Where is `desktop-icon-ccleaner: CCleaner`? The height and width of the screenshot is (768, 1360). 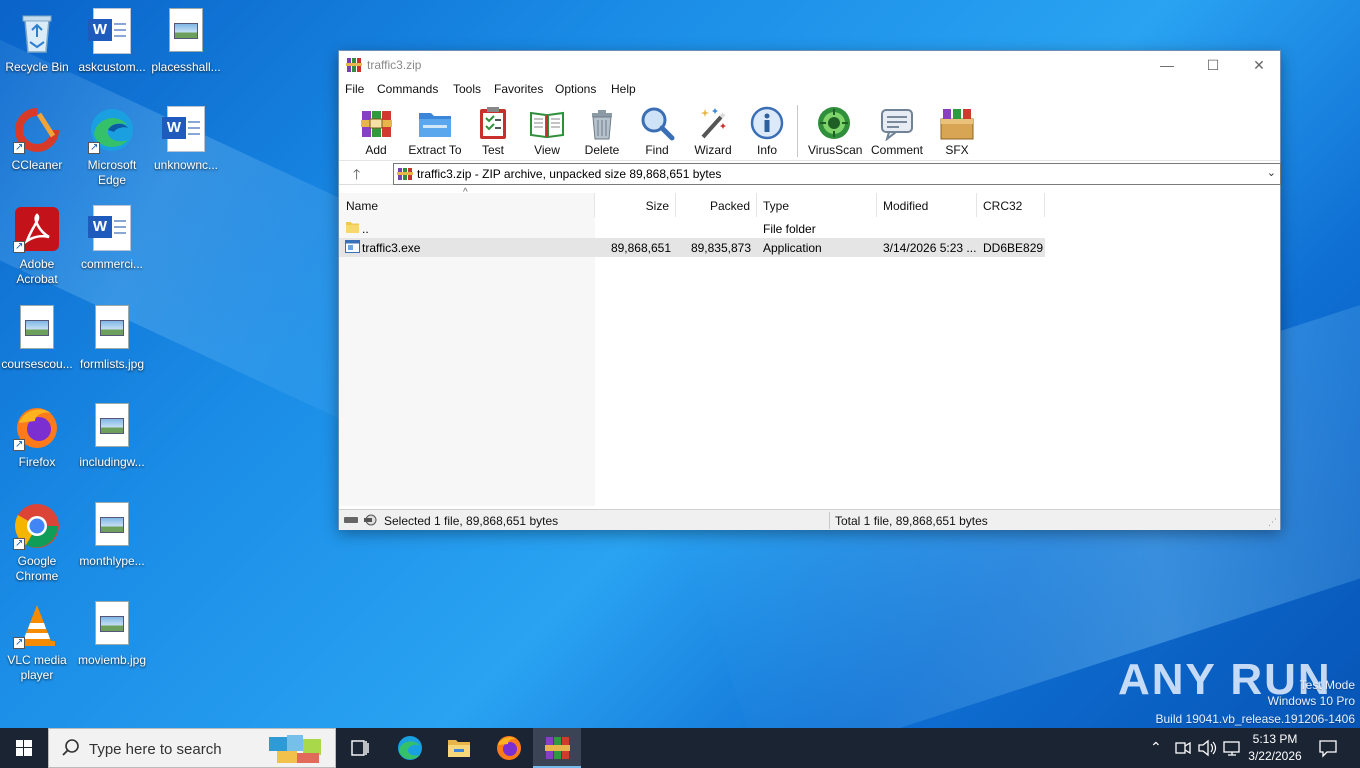 desktop-icon-ccleaner: CCleaner is located at coordinates (37, 139).